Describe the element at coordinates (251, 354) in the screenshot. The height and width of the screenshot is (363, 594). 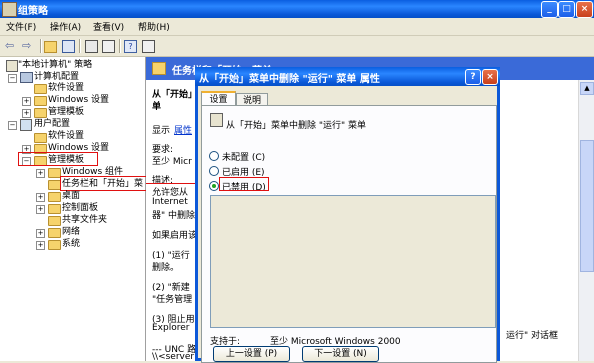
I see `previous-setting-button: 上一设置 (P)` at that location.